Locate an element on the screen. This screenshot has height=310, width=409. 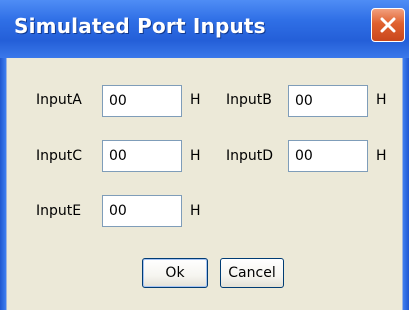
input-d-label: InputD is located at coordinates (250, 156).